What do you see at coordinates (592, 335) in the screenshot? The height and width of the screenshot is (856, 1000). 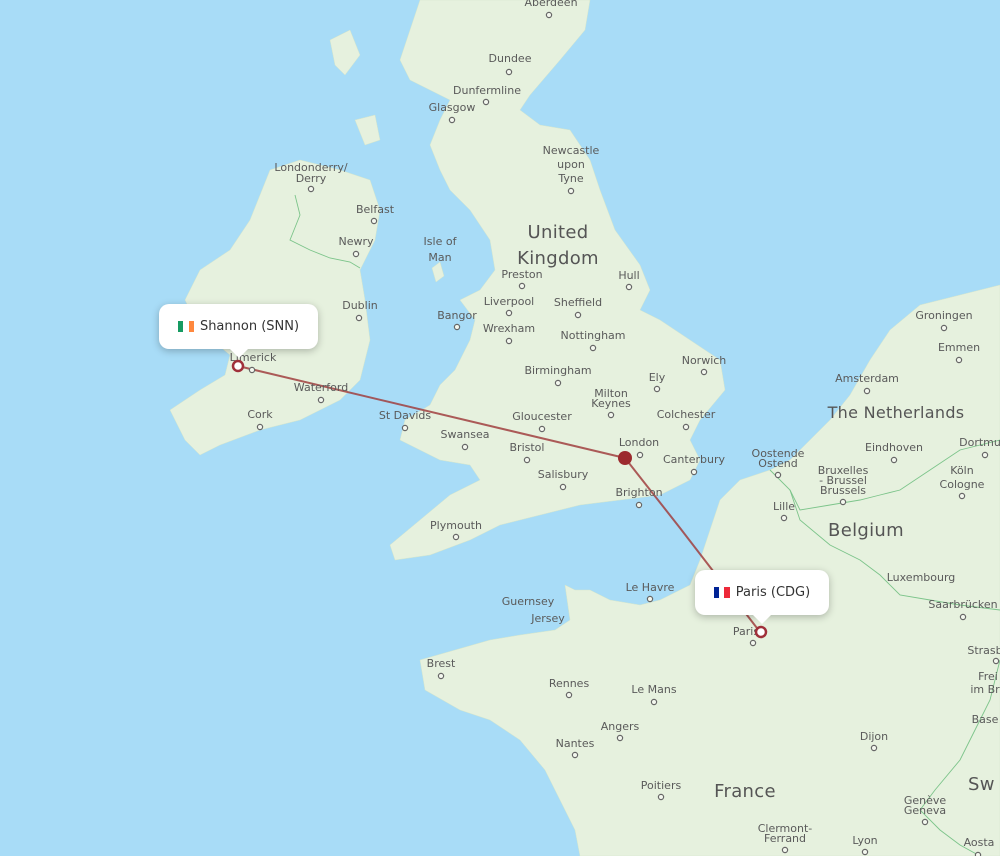 I see `city-label-nottingham: Nottingham` at bounding box center [592, 335].